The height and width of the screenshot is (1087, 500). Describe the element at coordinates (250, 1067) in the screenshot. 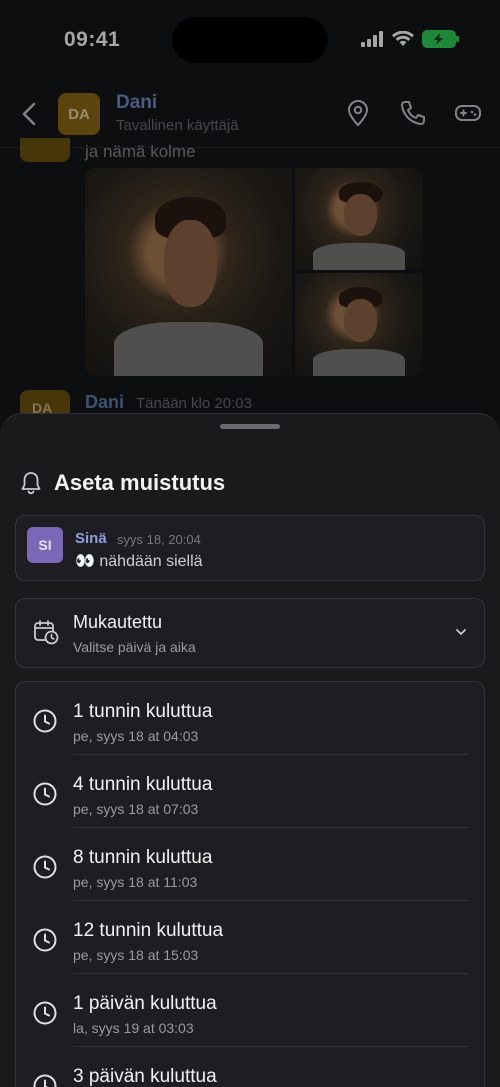

I see `reminder-option: 3 päivän kuluttua` at that location.